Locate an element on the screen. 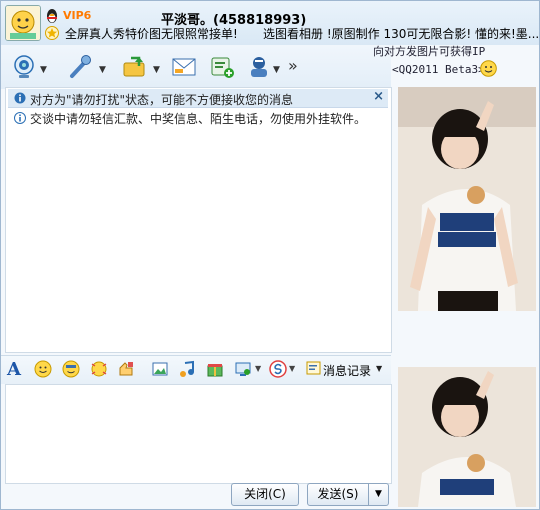 The image size is (540, 510). more-tools-button: » is located at coordinates (293, 65).